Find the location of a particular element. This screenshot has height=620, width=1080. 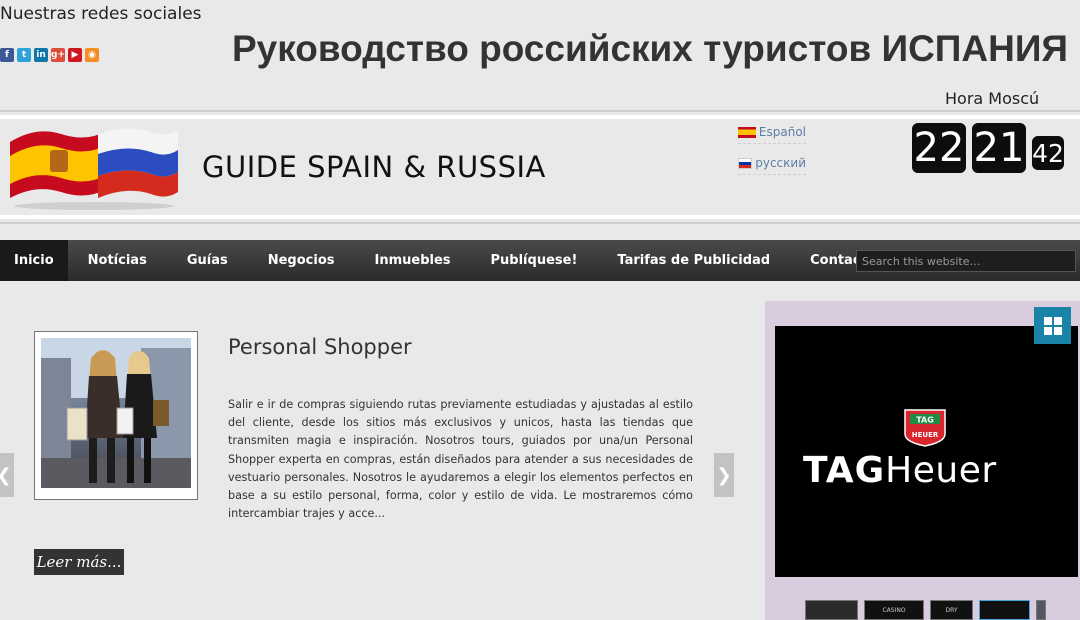

article-title: Personal Shopper is located at coordinates (320, 347).